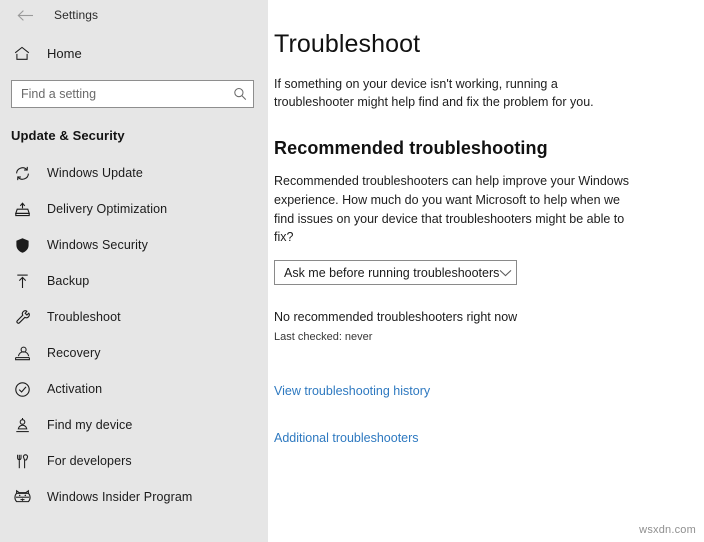 The width and height of the screenshot is (704, 542). I want to click on search-box, so click(132, 94).